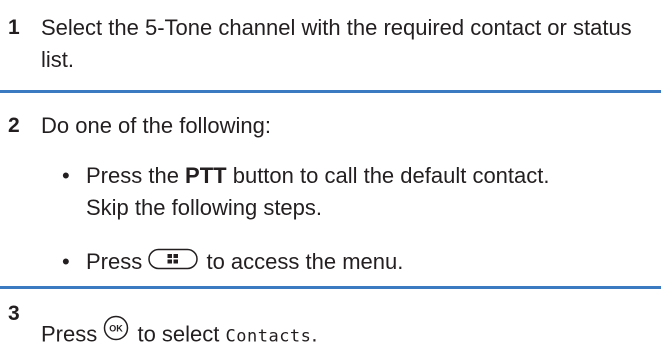 This screenshot has height=353, width=661. I want to click on ptt-label: PTT, so click(206, 175).